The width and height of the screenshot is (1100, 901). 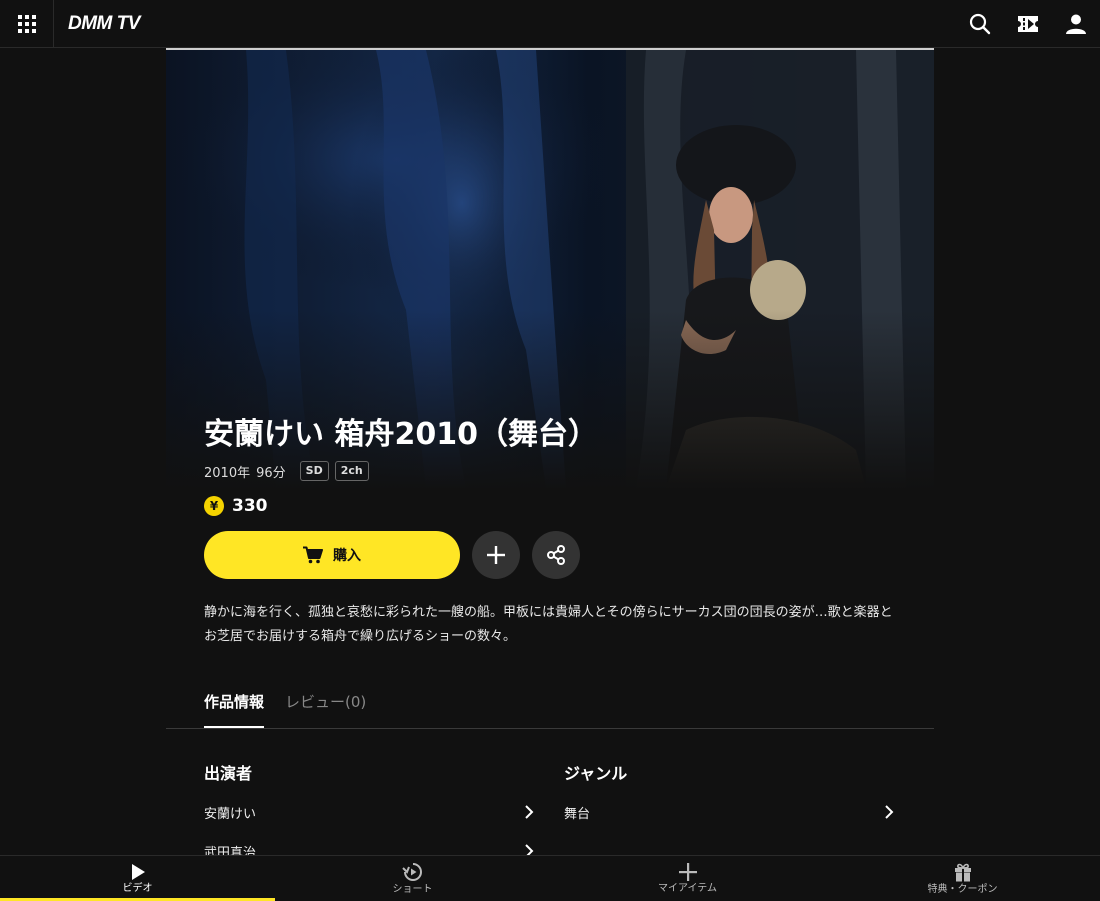 What do you see at coordinates (137, 888) in the screenshot?
I see `nav-label: ビデオ` at bounding box center [137, 888].